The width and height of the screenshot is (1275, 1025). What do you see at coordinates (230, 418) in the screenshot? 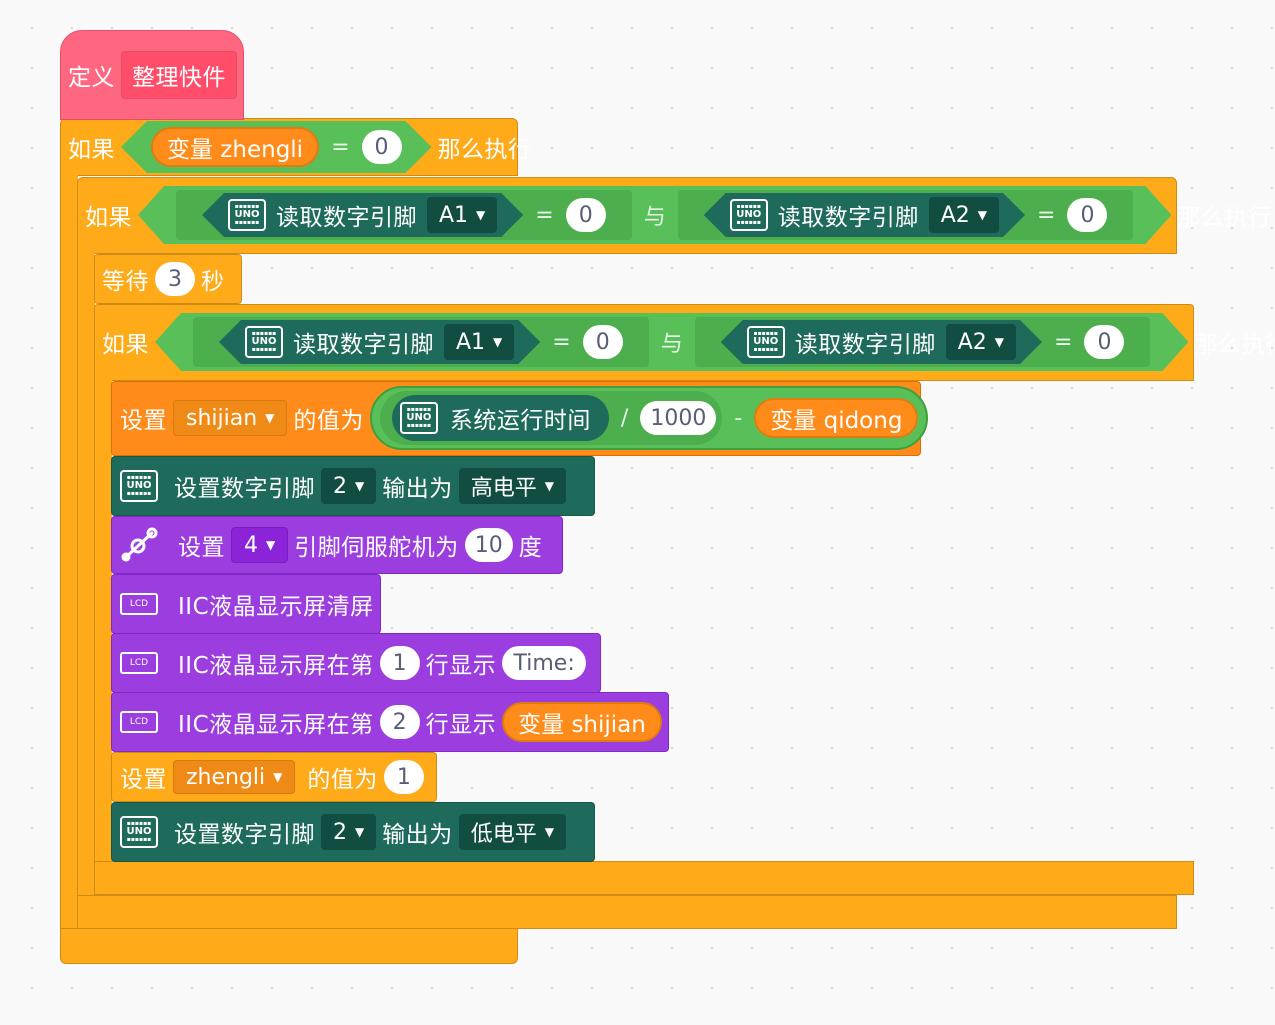
I see `shijian-var-dropdown: shijian ▼` at bounding box center [230, 418].